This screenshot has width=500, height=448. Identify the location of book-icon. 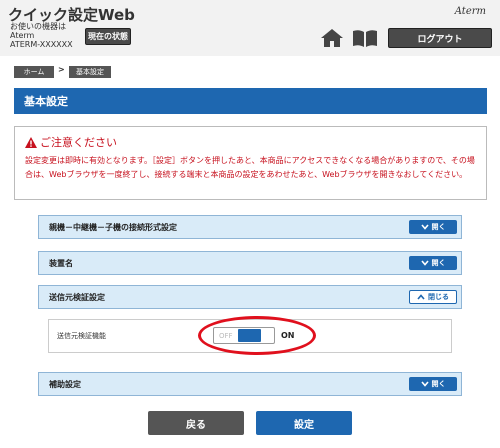
(365, 38).